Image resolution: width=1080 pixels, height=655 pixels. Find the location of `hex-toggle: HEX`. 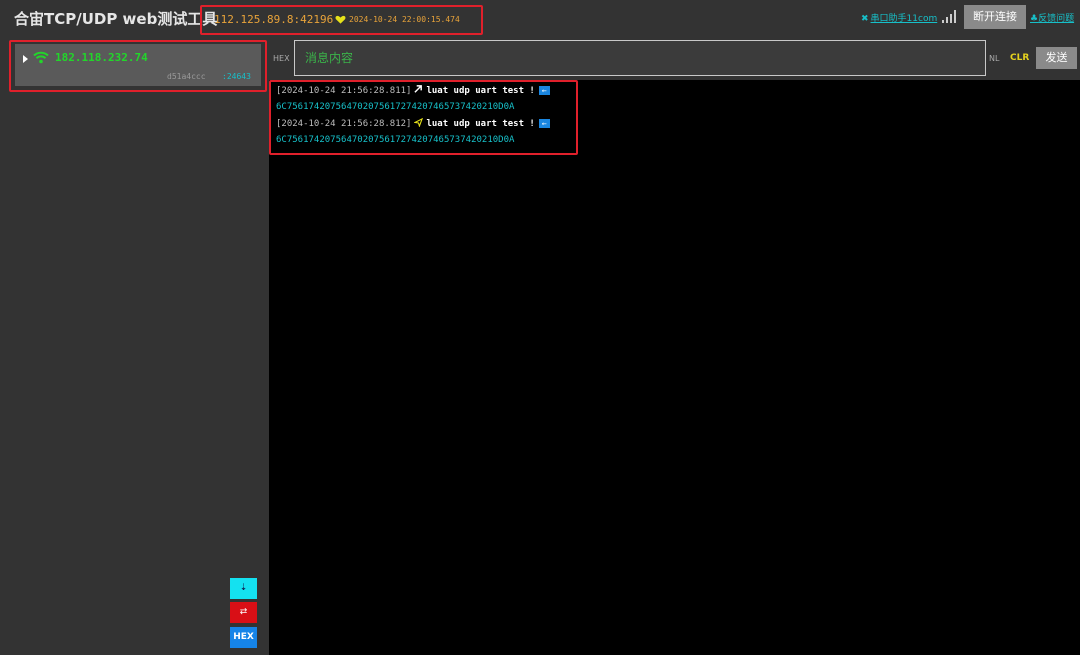

hex-toggle: HEX is located at coordinates (281, 58).